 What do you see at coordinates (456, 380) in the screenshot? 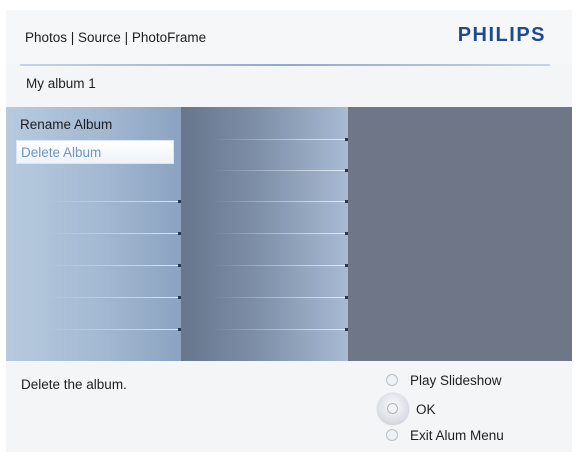
I see `play-slideshow-label: Play Slideshow` at bounding box center [456, 380].